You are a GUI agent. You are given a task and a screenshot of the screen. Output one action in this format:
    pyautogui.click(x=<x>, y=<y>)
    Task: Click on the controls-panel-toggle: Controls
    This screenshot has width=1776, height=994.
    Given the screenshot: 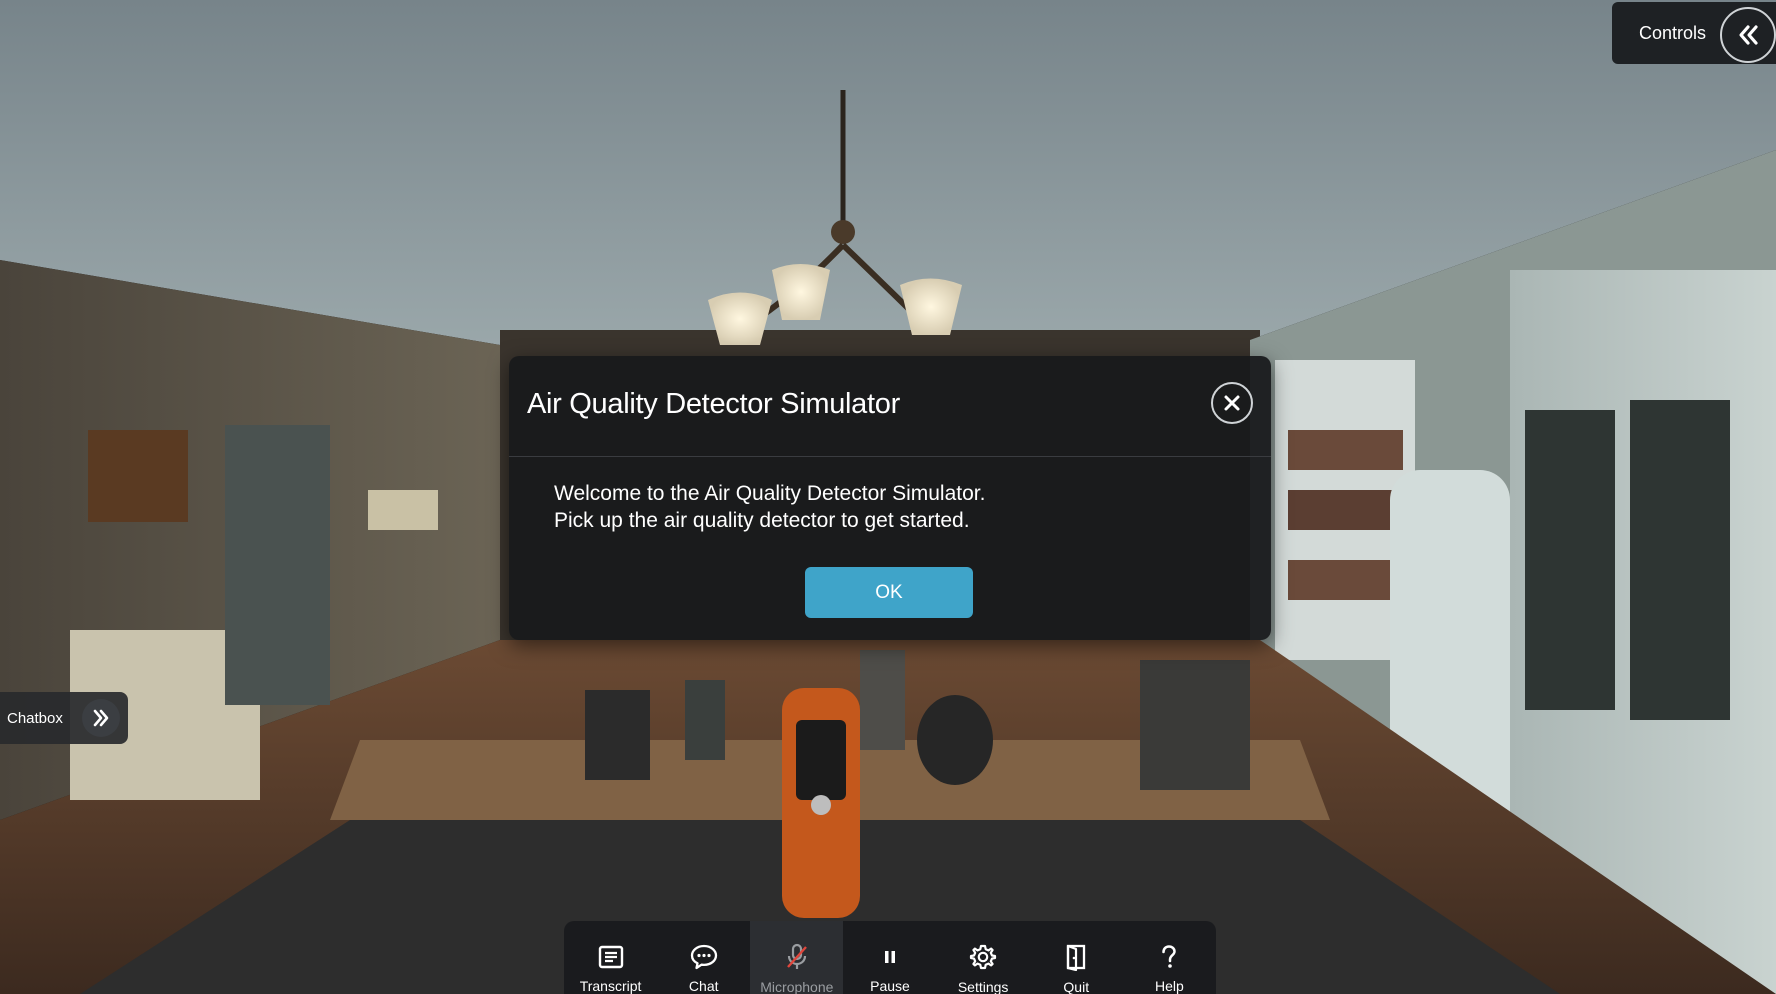 What is the action you would take?
    pyautogui.click(x=1694, y=33)
    